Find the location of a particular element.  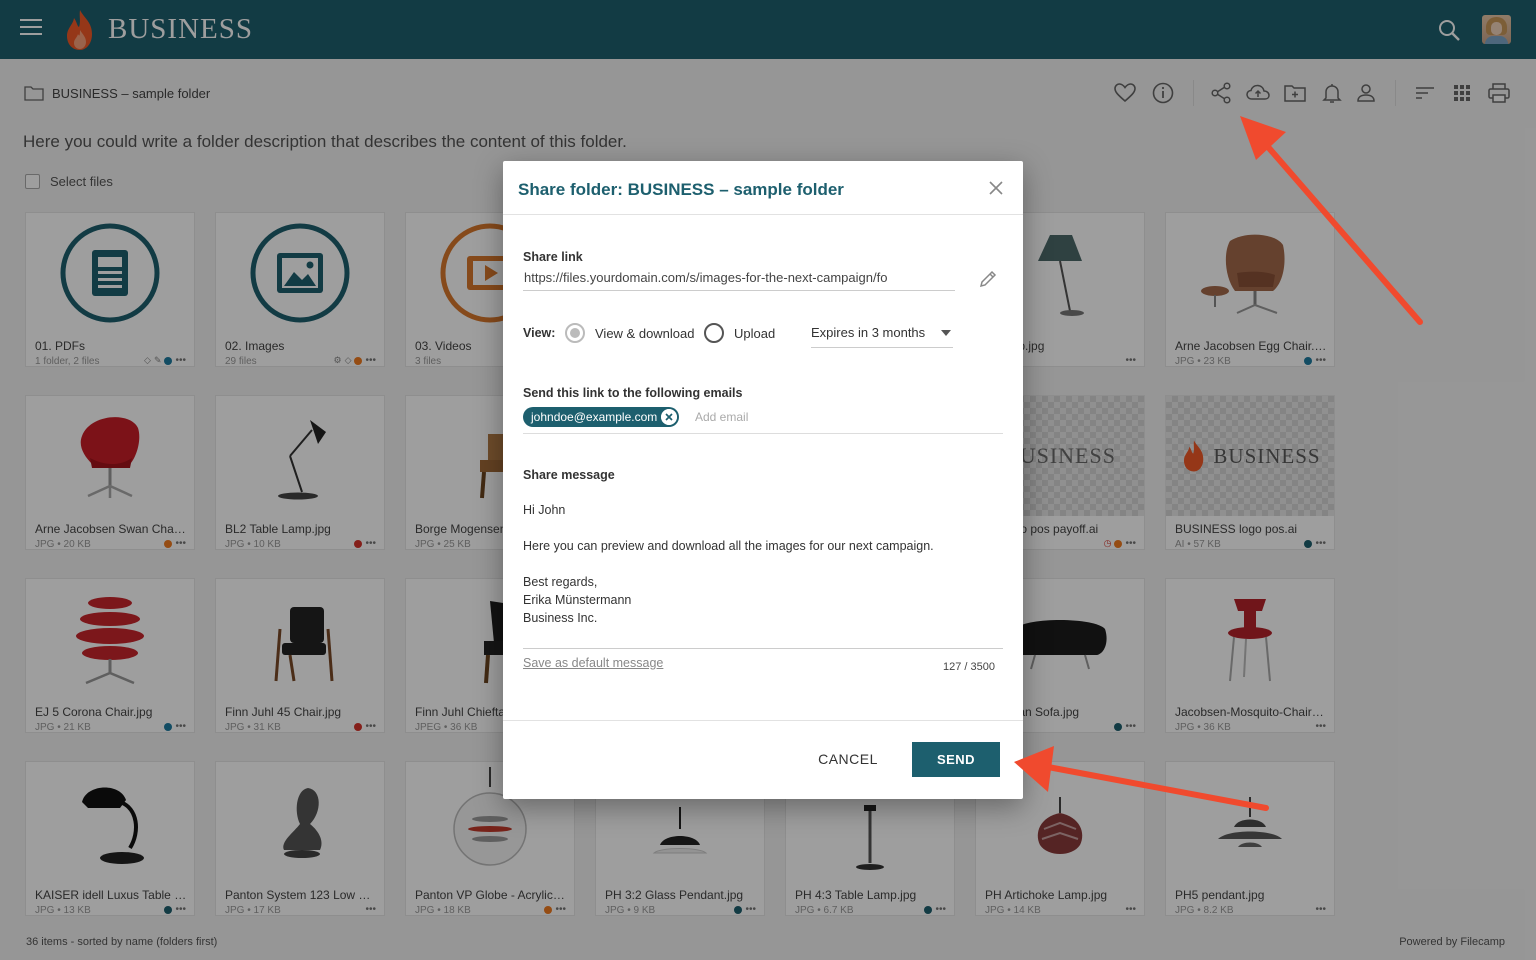

view-download-radio is located at coordinates (575, 333).